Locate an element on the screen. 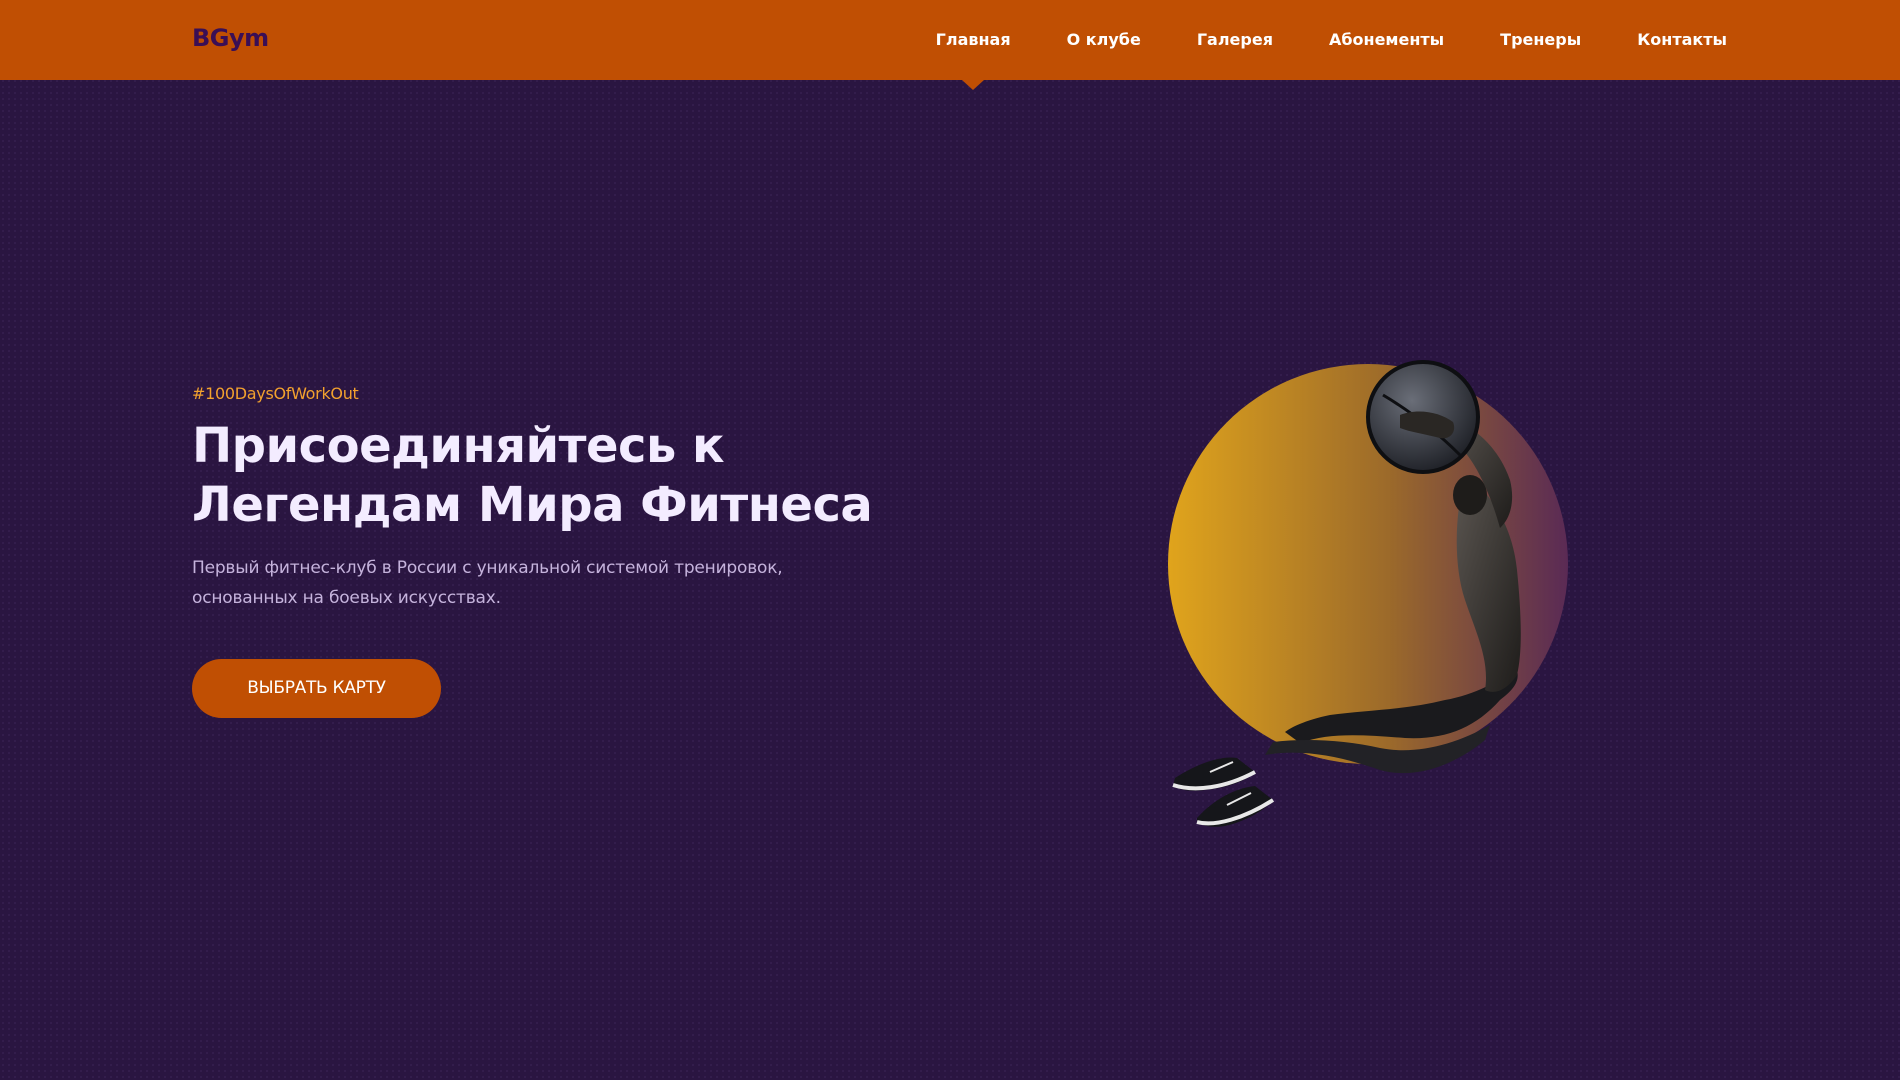  nav-item-memberships: Абонементы is located at coordinates (1386, 40).